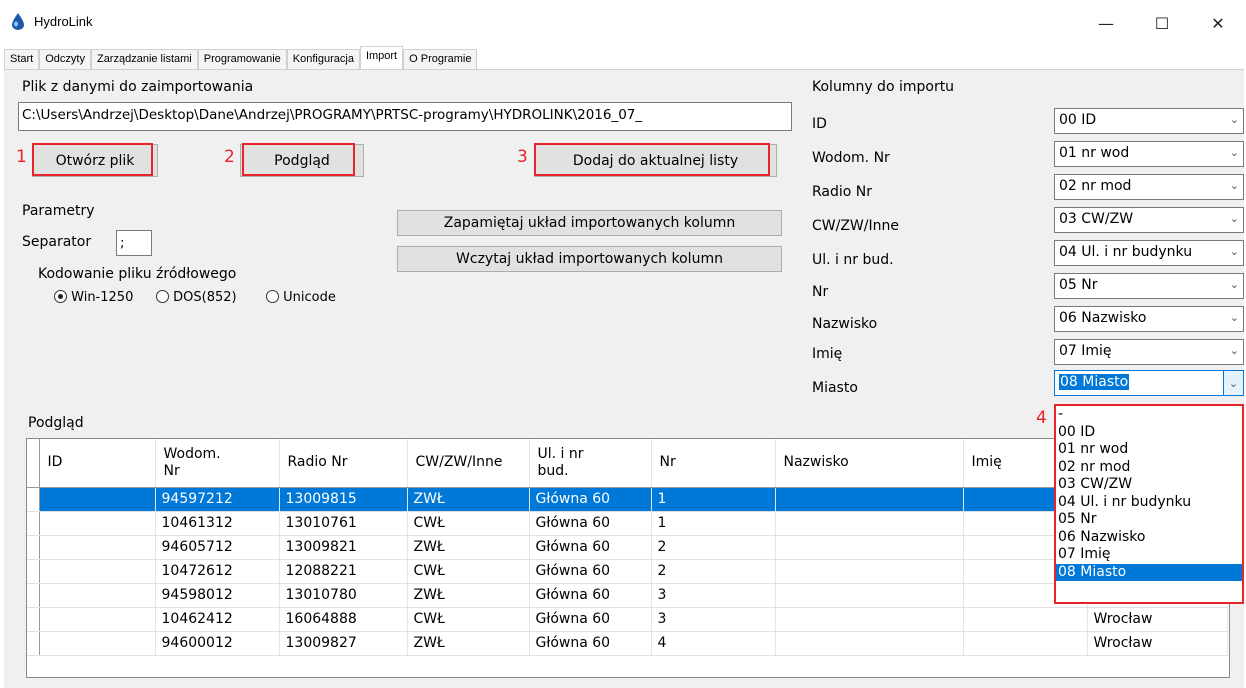 The width and height of the screenshot is (1246, 688). What do you see at coordinates (242, 59) in the screenshot?
I see `tab-programowanie: Programowanie` at bounding box center [242, 59].